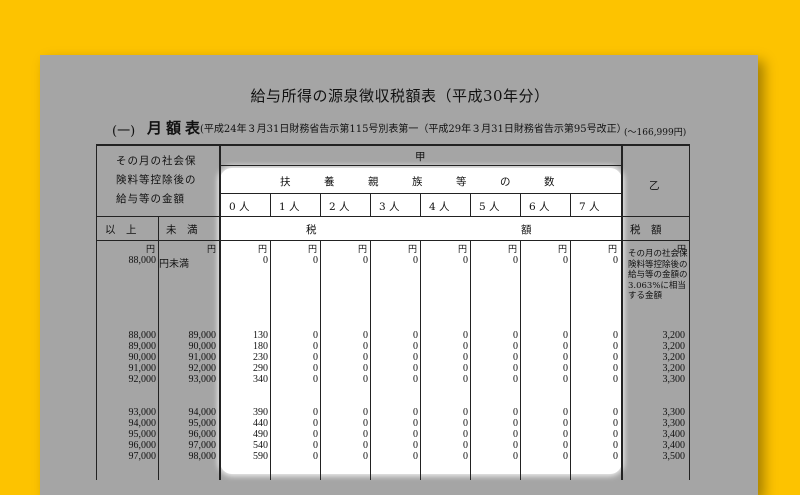 This screenshot has height=495, width=800. Describe the element at coordinates (260, 423) in the screenshot. I see `row-tax-value: 440` at that location.